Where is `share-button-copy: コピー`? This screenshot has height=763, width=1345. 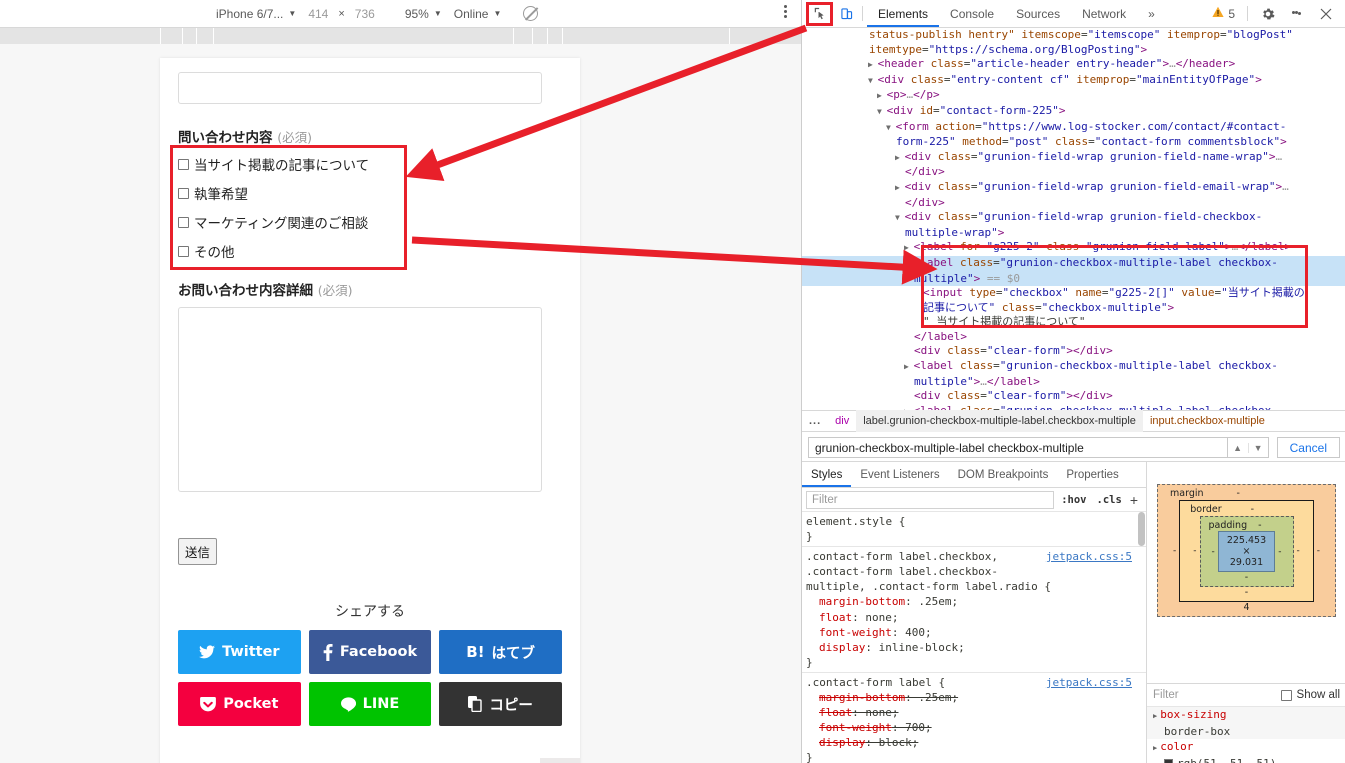
share-button-copy: コピー is located at coordinates (500, 704).